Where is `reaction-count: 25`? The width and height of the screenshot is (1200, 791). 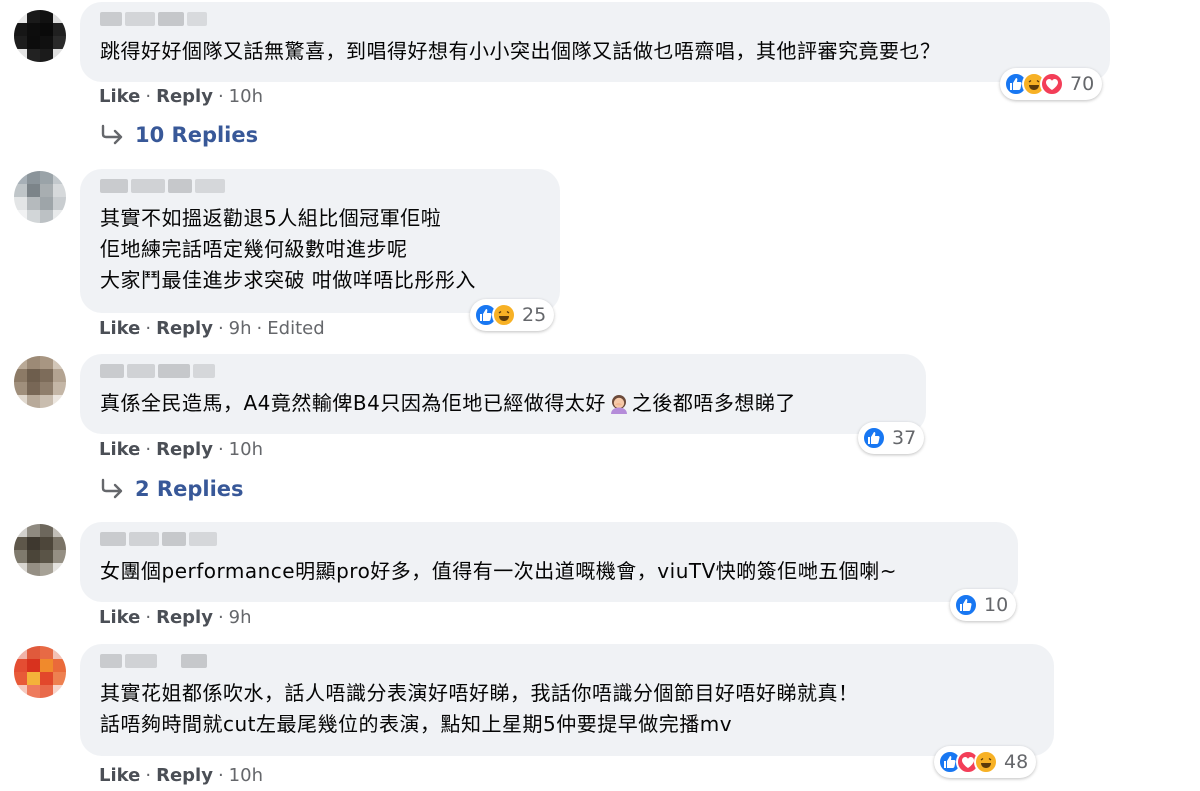 reaction-count: 25 is located at coordinates (534, 315).